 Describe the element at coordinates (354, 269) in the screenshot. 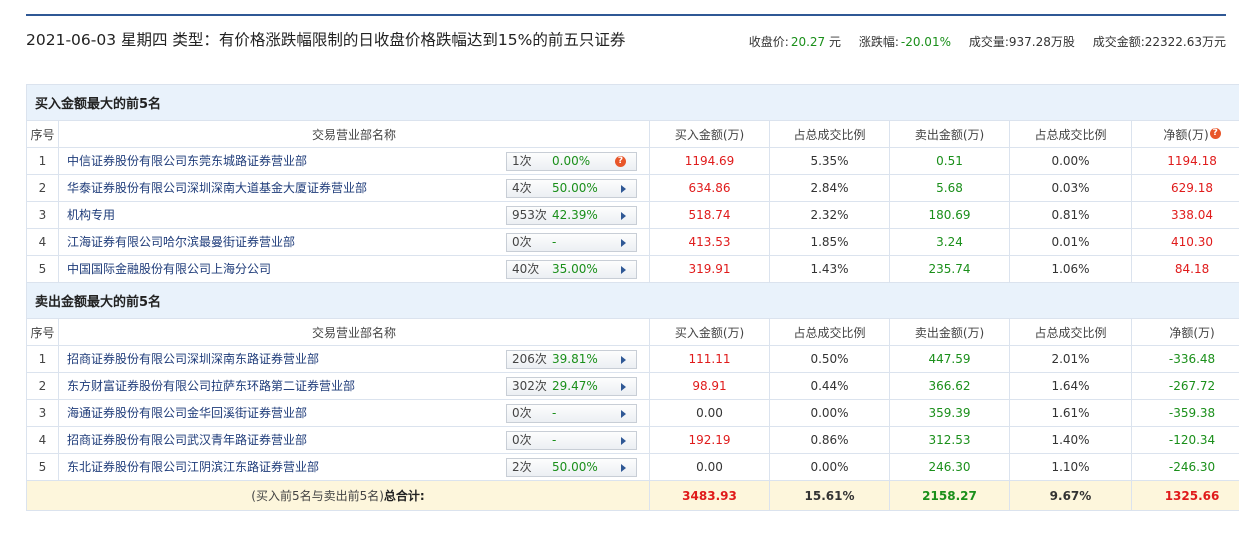

I see `seat-name-cell: 中国国际金融股份有限公司上海分公司 40次 35.00%` at that location.